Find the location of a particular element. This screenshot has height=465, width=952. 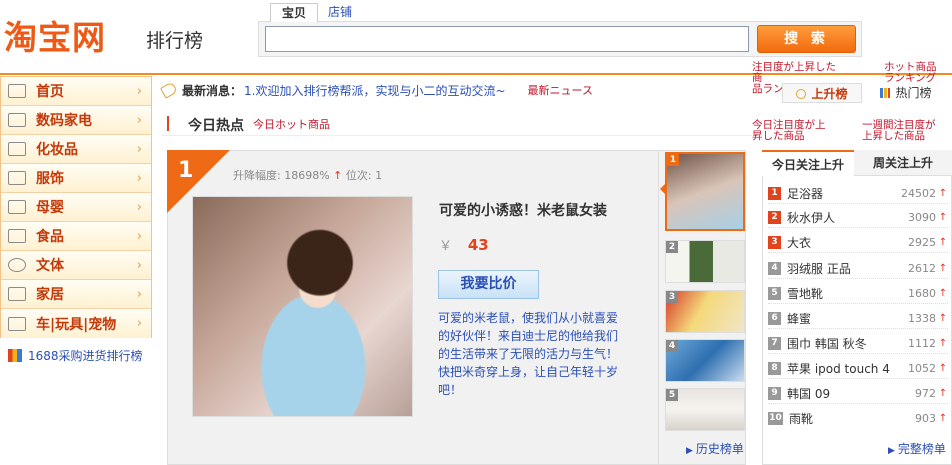

sidebar-item-baby: 母婴 › is located at coordinates (76, 207).